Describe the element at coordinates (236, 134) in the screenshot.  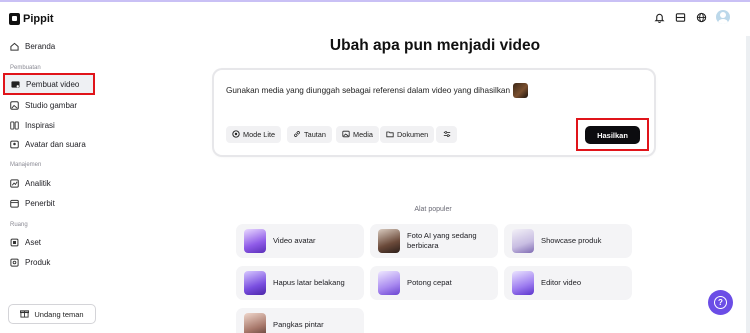
I see `mode-lite-icon` at that location.